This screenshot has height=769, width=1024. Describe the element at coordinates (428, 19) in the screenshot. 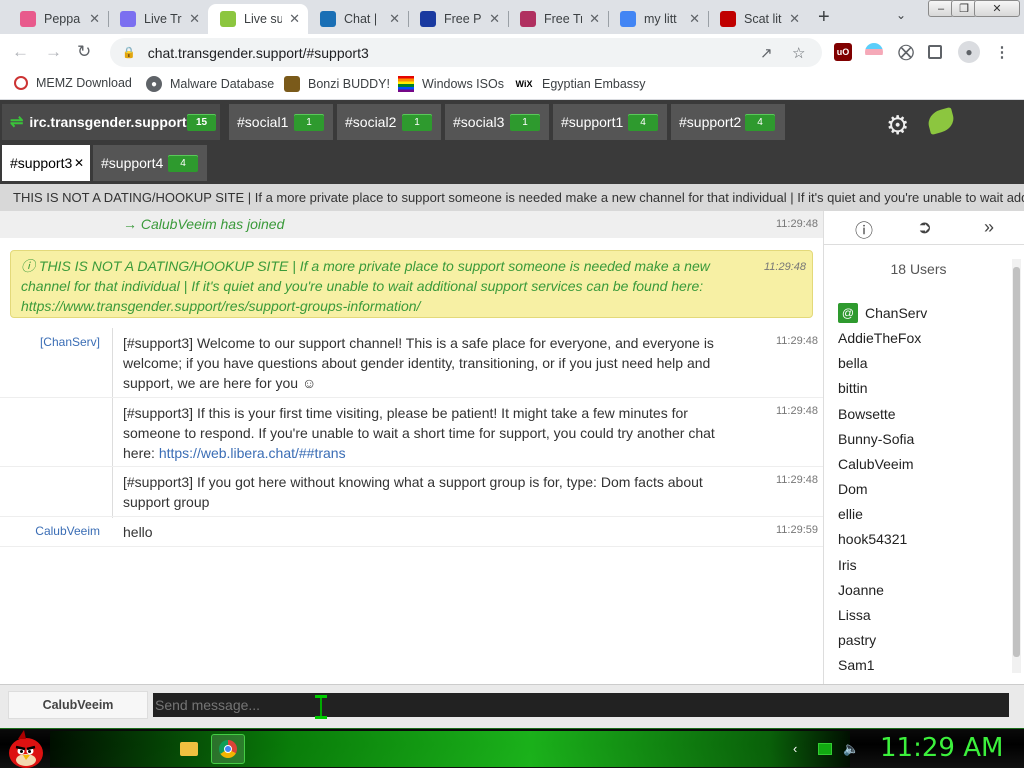

I see `x-icon` at that location.